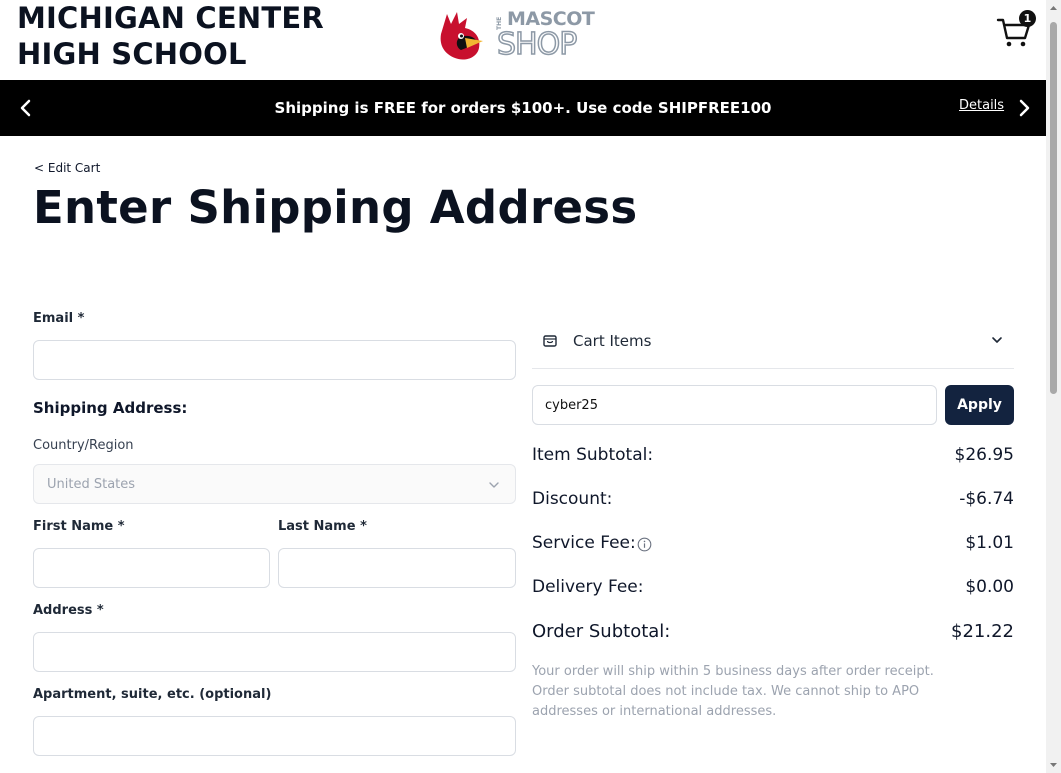  I want to click on apartment-label: Apartment, suite, etc. (optional), so click(152, 694).